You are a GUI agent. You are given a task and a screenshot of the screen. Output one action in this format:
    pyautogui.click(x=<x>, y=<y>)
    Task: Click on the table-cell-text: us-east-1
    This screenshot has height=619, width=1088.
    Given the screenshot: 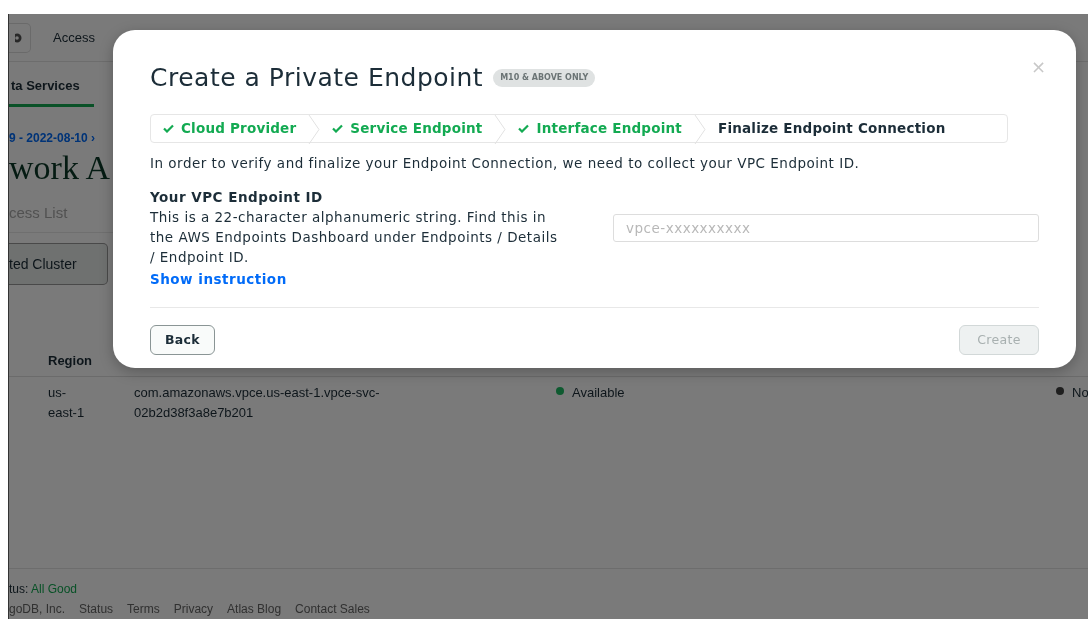 What is the action you would take?
    pyautogui.click(x=66, y=403)
    